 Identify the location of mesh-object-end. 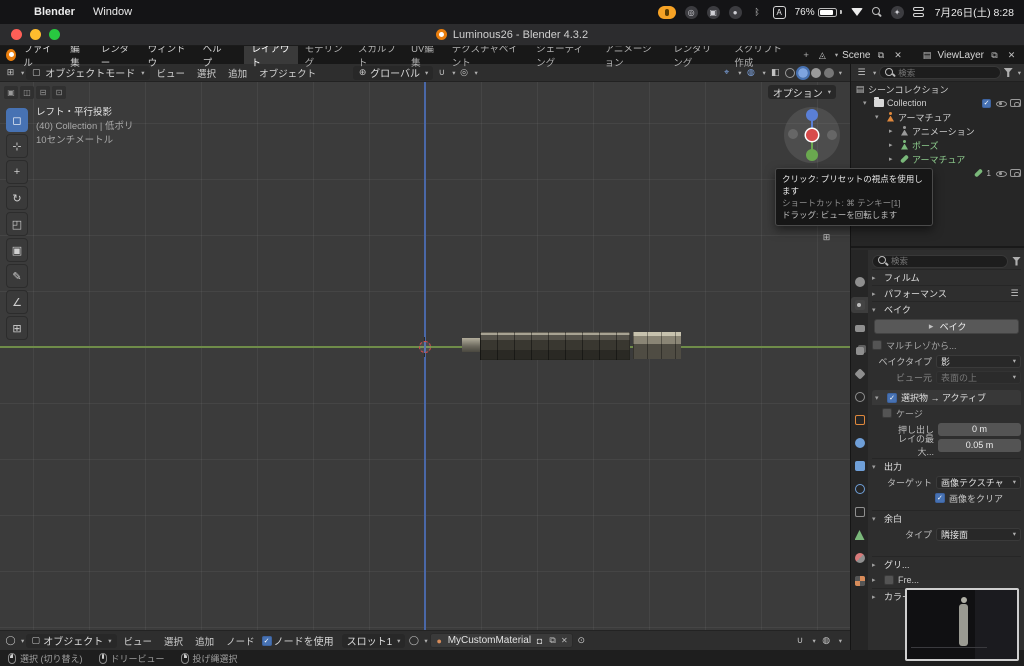
(657, 345).